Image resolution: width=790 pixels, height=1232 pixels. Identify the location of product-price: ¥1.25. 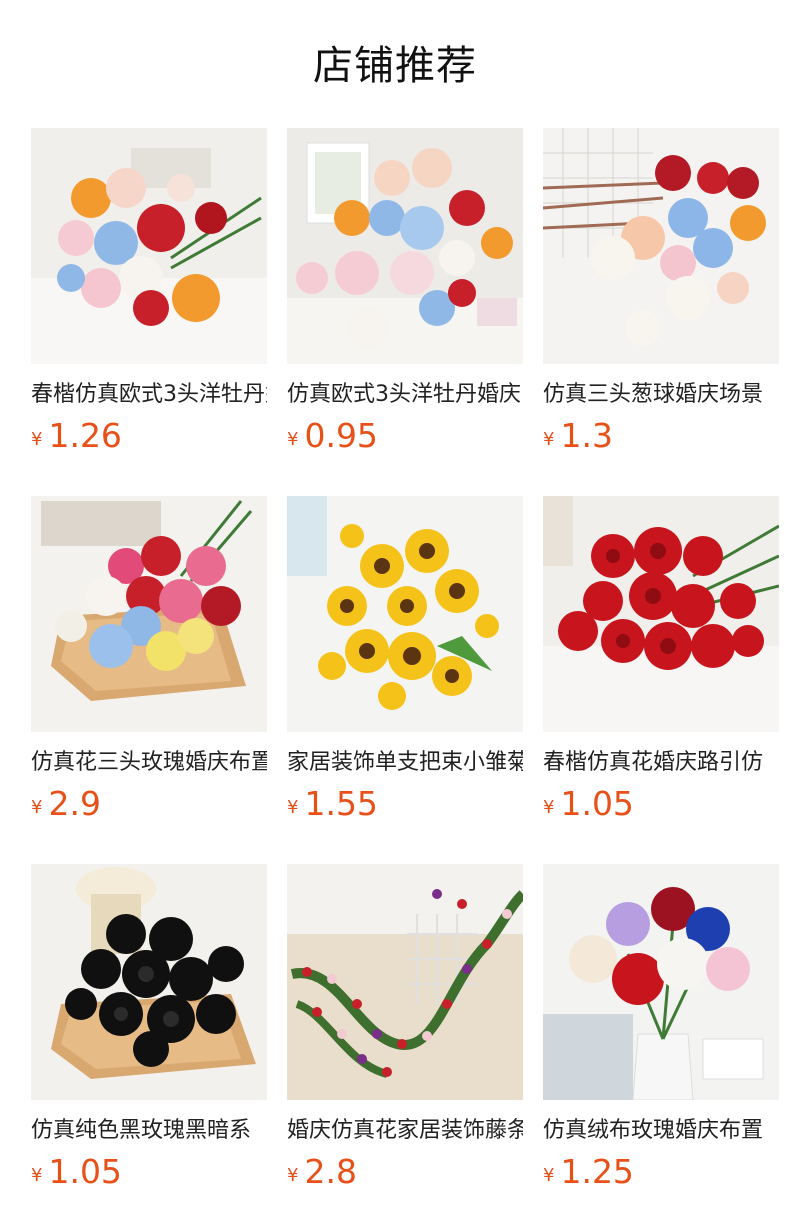
(588, 1172).